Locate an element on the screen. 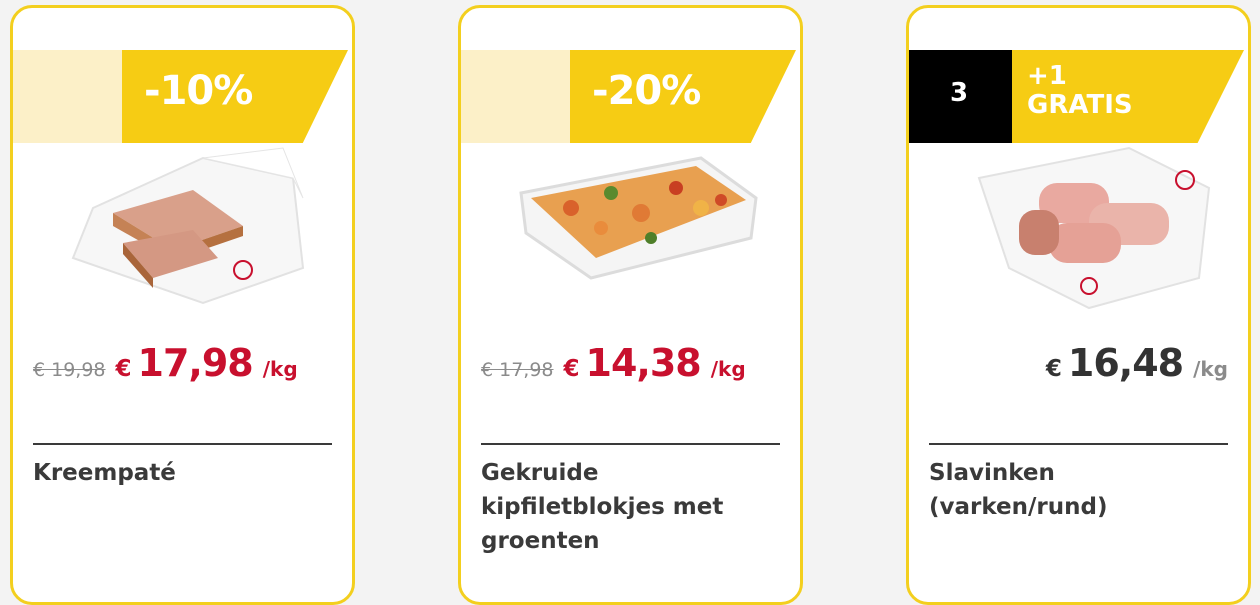  current-price: 17,98 is located at coordinates (195, 363).